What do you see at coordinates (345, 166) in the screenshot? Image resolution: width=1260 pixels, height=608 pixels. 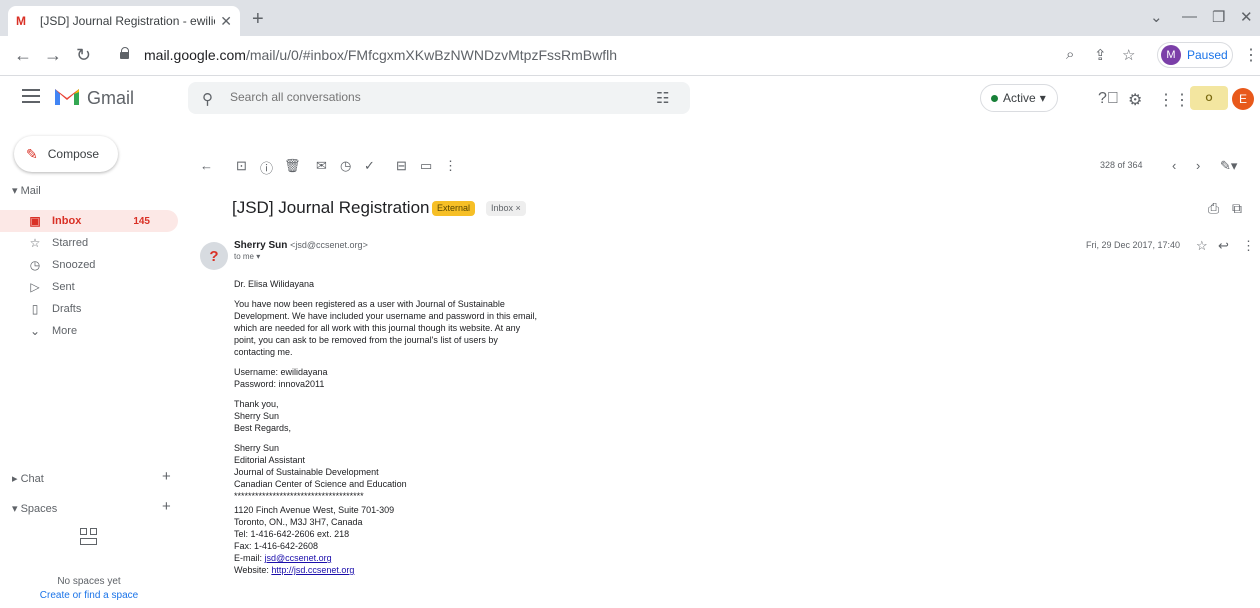 I see `snooze-icon: ◷` at bounding box center [345, 166].